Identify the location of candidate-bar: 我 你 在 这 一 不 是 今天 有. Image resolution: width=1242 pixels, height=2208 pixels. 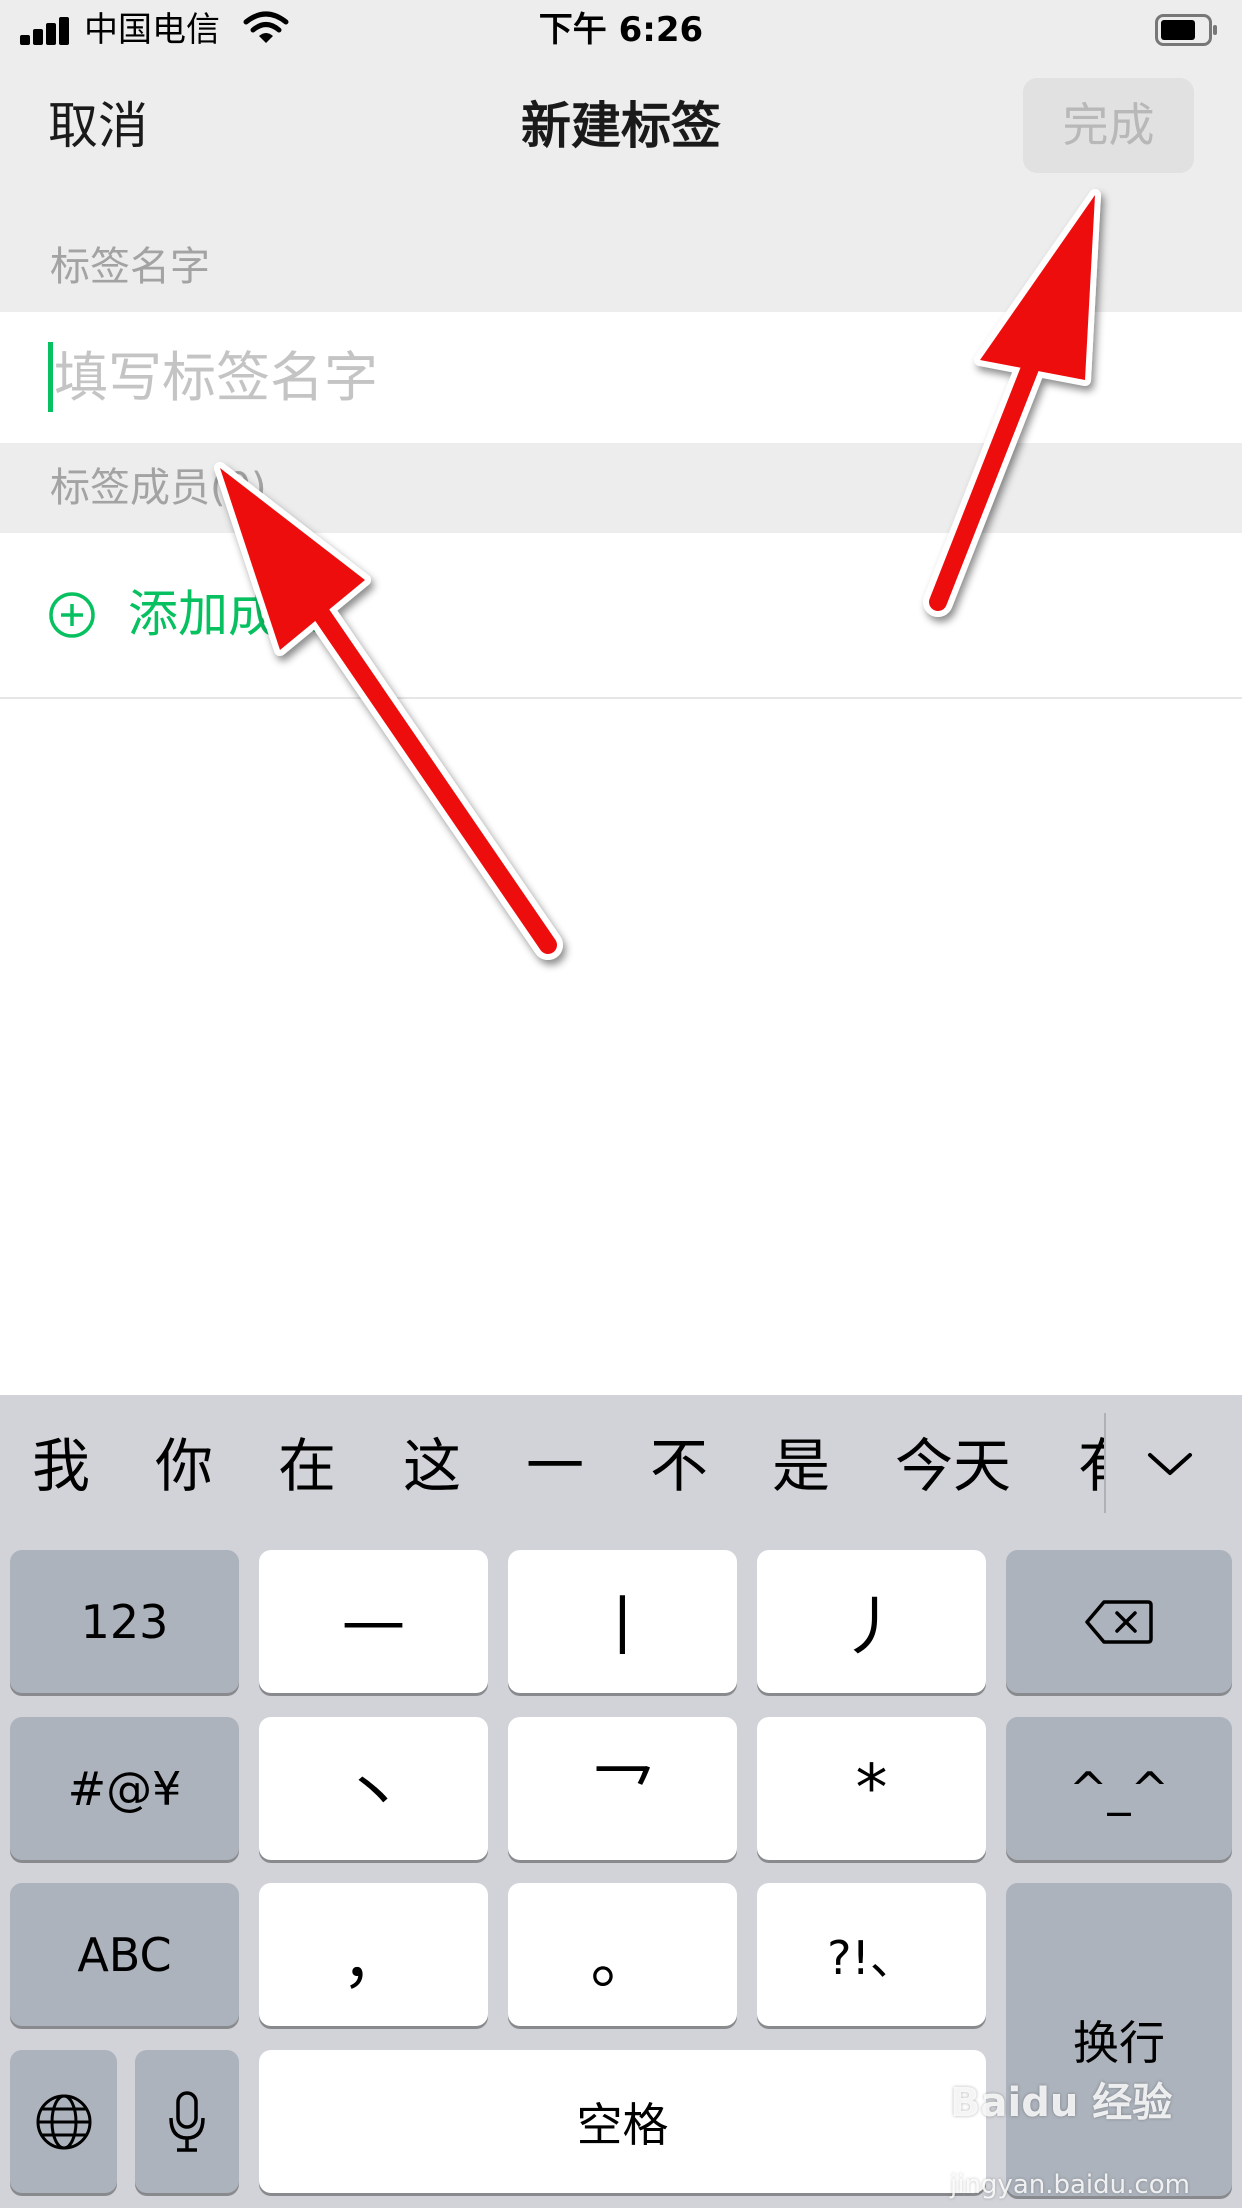
(621, 1465).